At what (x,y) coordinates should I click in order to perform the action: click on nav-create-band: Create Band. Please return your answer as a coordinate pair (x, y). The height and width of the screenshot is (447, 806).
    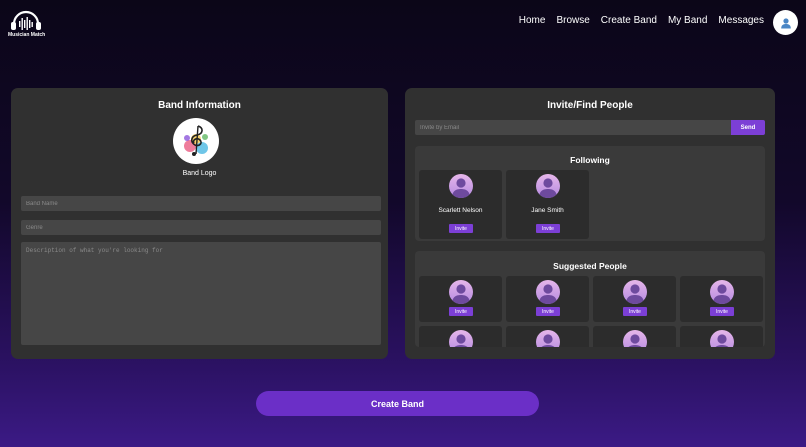
    Looking at the image, I should click on (629, 20).